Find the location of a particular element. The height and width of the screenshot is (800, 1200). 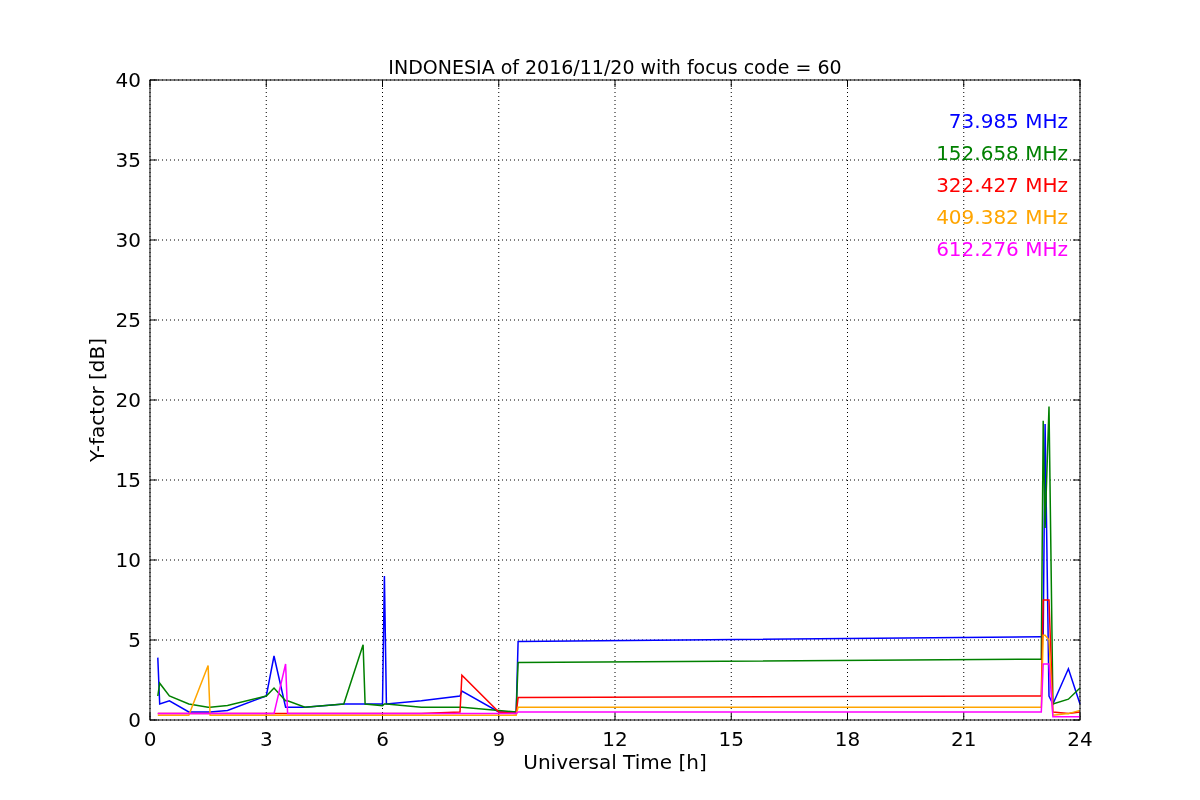

y-tick-label: 5 is located at coordinates (134, 640).